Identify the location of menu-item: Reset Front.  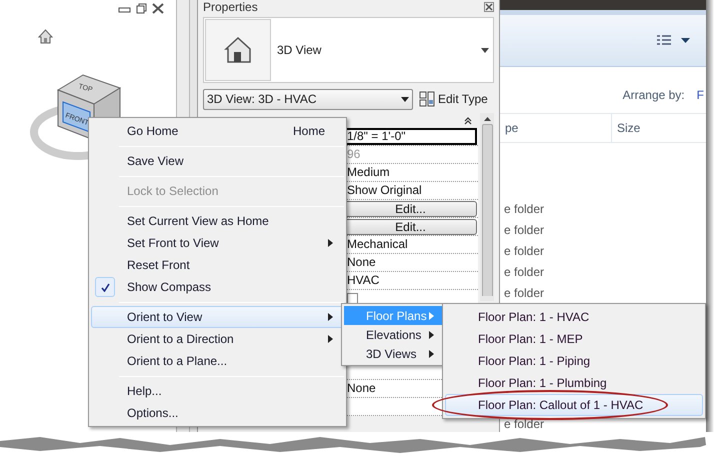
(217, 265).